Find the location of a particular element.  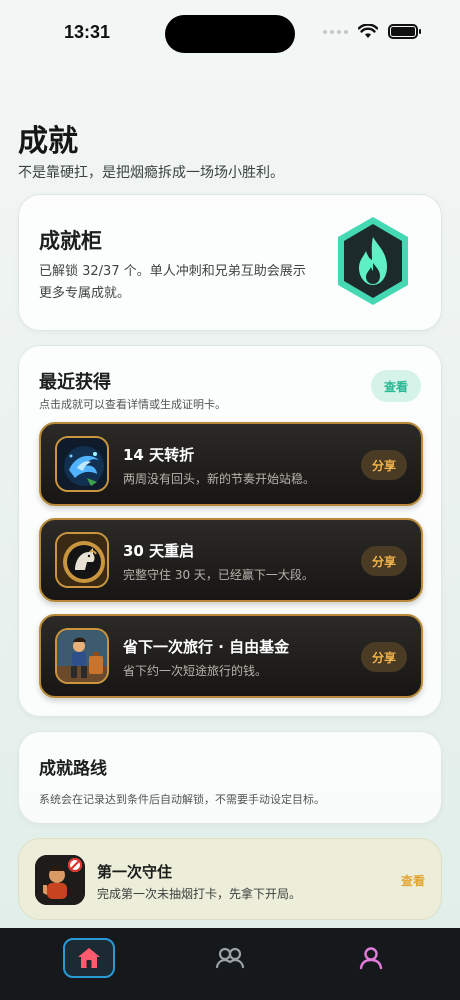

first-guard-view-button: 查看 is located at coordinates (413, 880).